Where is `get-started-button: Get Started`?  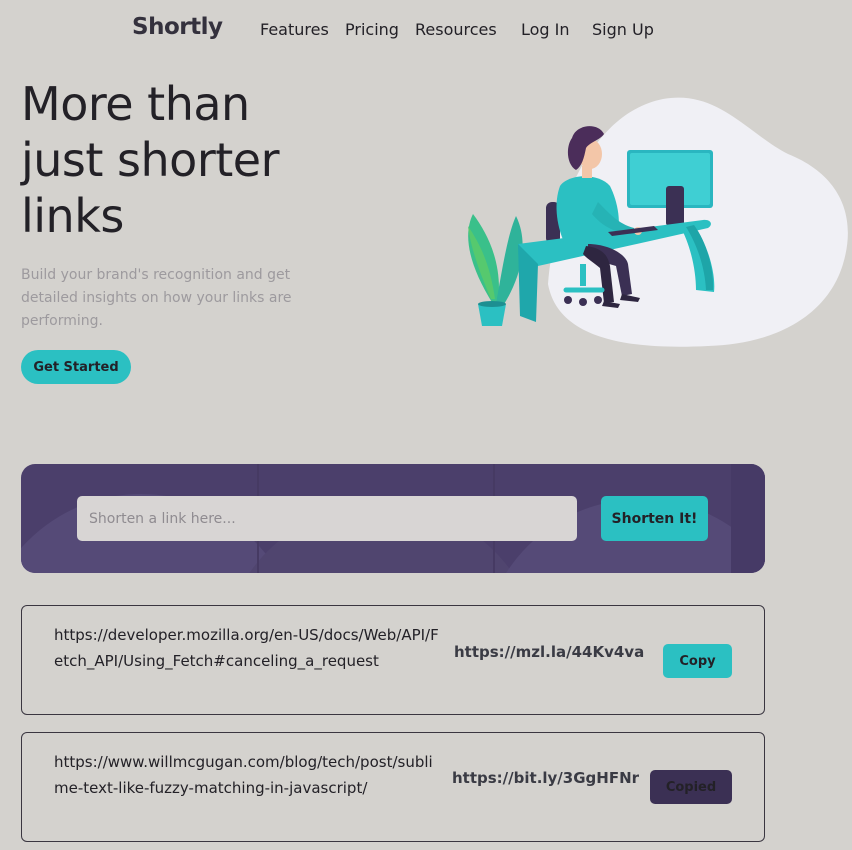
get-started-button: Get Started is located at coordinates (76, 367).